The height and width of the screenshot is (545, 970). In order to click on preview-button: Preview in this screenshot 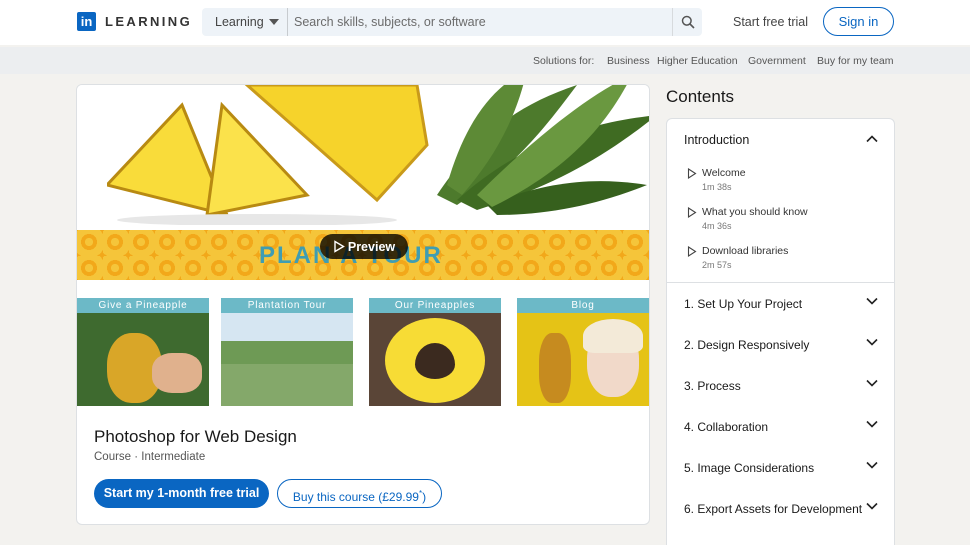, I will do `click(364, 246)`.